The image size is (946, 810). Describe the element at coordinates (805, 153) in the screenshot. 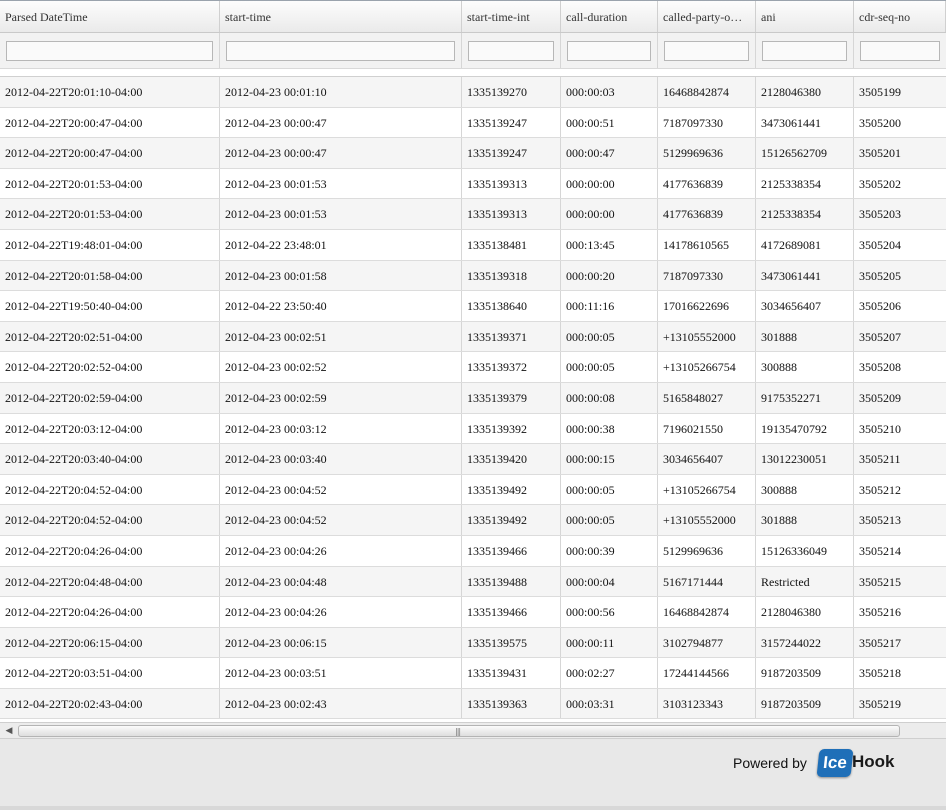

I see `cell-ani: 15126562709` at that location.